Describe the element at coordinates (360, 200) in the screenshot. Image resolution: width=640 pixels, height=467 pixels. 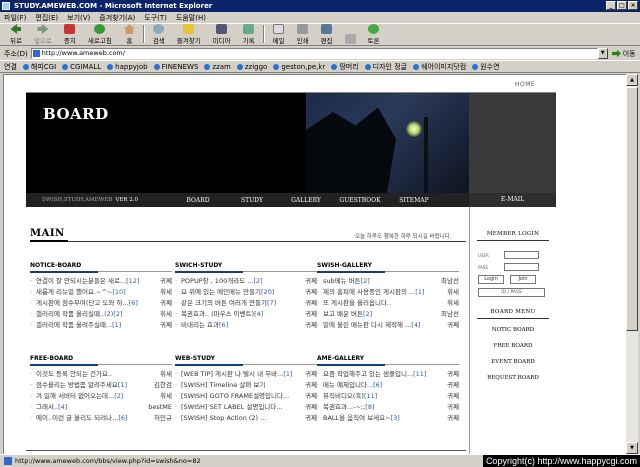
I see `nav-guestbook: GUESTBOOK` at that location.